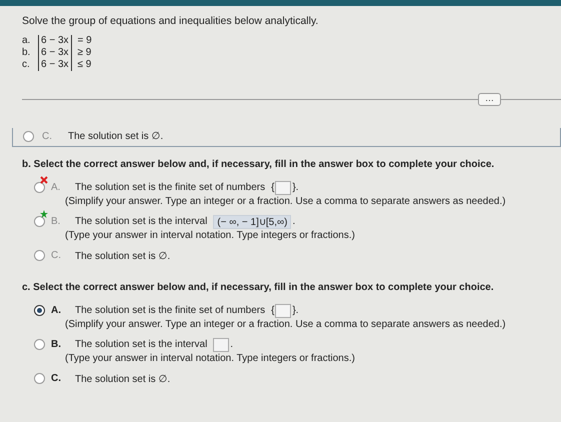 The width and height of the screenshot is (561, 422). What do you see at coordinates (26, 65) in the screenshot?
I see `problem-label: c.` at bounding box center [26, 65].